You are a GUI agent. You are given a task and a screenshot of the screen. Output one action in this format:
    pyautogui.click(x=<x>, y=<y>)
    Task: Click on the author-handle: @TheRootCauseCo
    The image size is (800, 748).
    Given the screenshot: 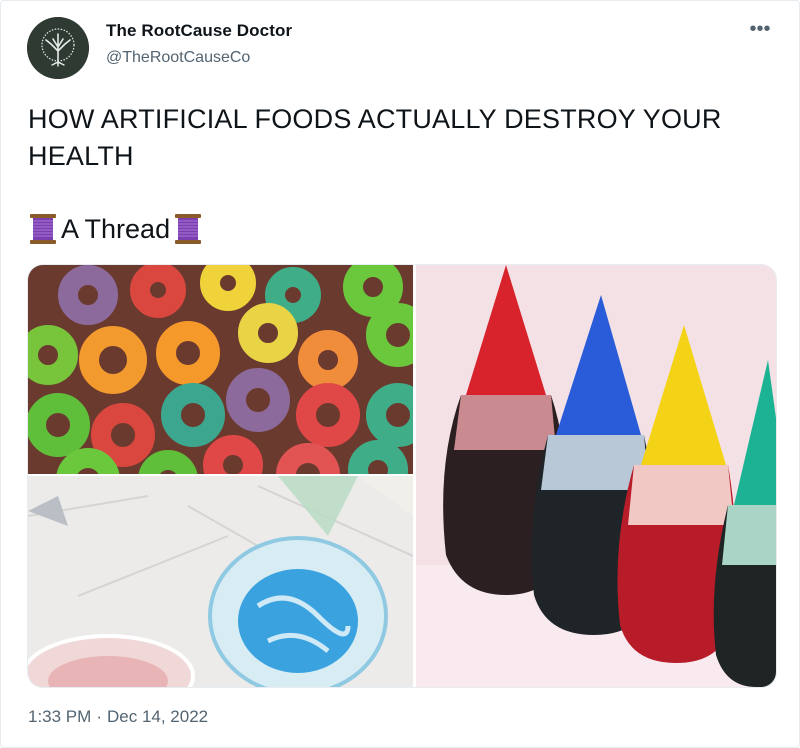 What is the action you would take?
    pyautogui.click(x=178, y=58)
    